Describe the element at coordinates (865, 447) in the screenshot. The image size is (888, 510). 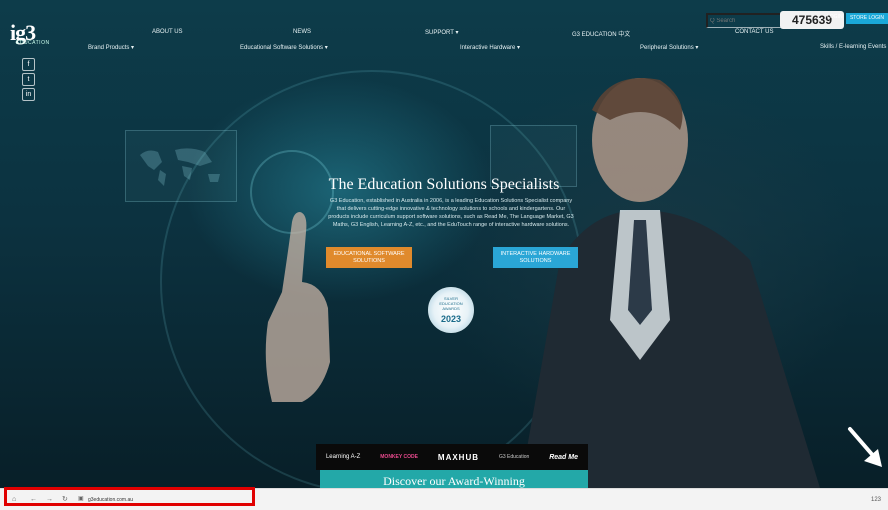
I see `pointer-arrow-icon` at that location.